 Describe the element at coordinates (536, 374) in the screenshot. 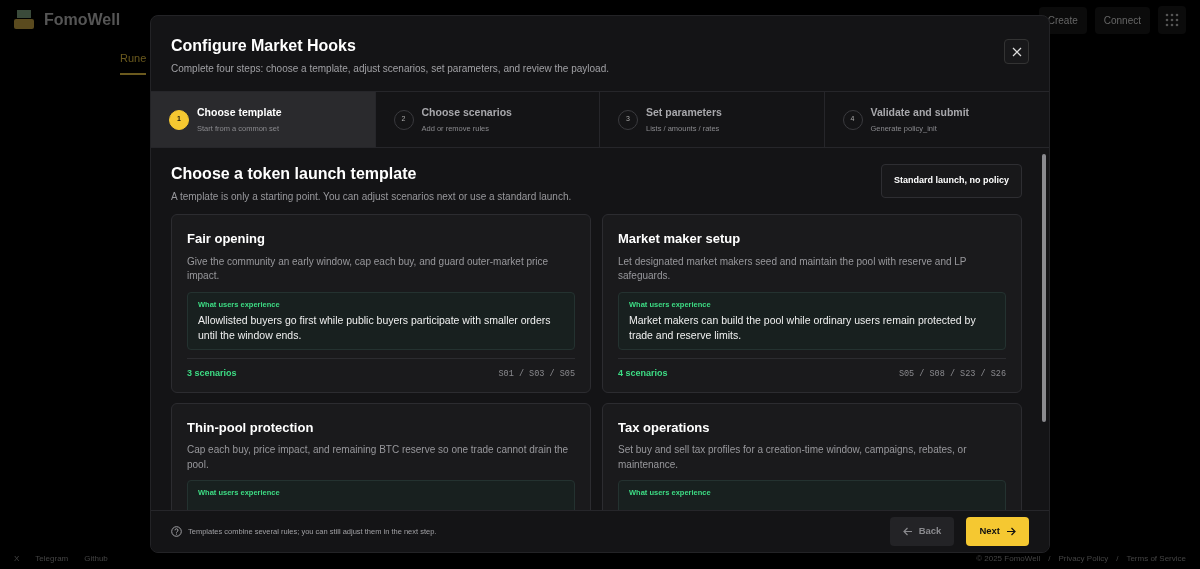

I see `scenario-codes: S01 / S03 / S05` at that location.